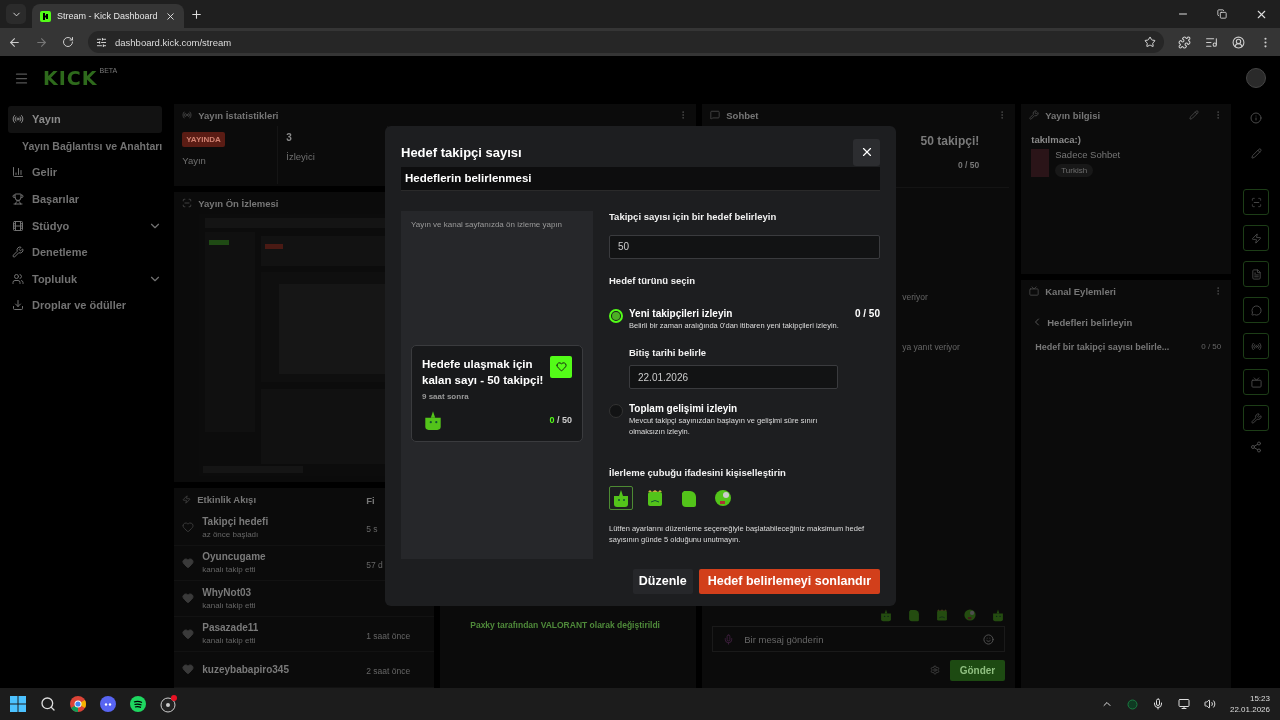  Describe the element at coordinates (1211, 42) in the screenshot. I see `media-control-icon` at that location.